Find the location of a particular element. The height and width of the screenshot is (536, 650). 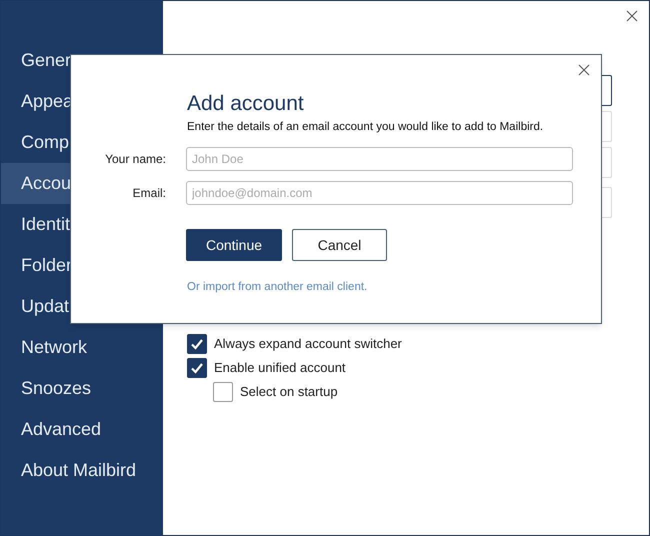

field-label: Email: is located at coordinates (149, 193).